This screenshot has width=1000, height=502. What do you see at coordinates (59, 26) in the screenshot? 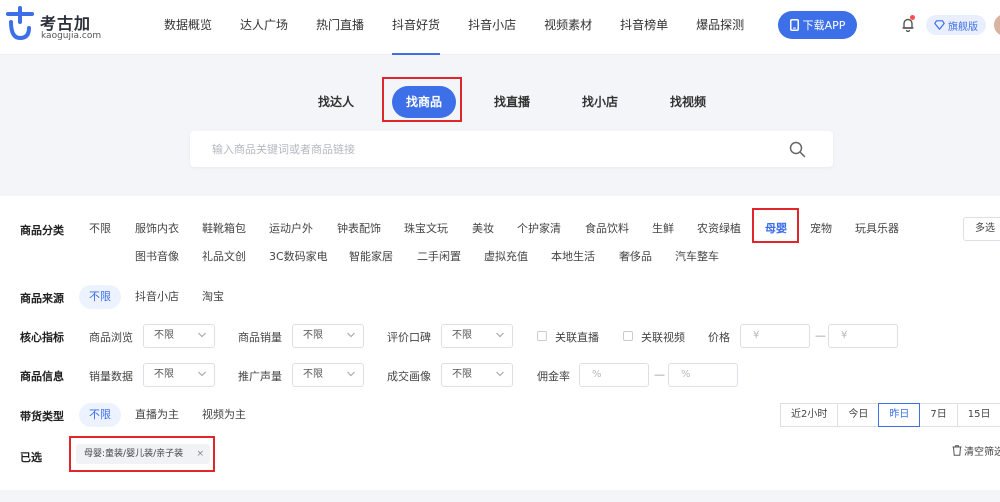
I see `logo: 考古加 kaogujia.com` at bounding box center [59, 26].